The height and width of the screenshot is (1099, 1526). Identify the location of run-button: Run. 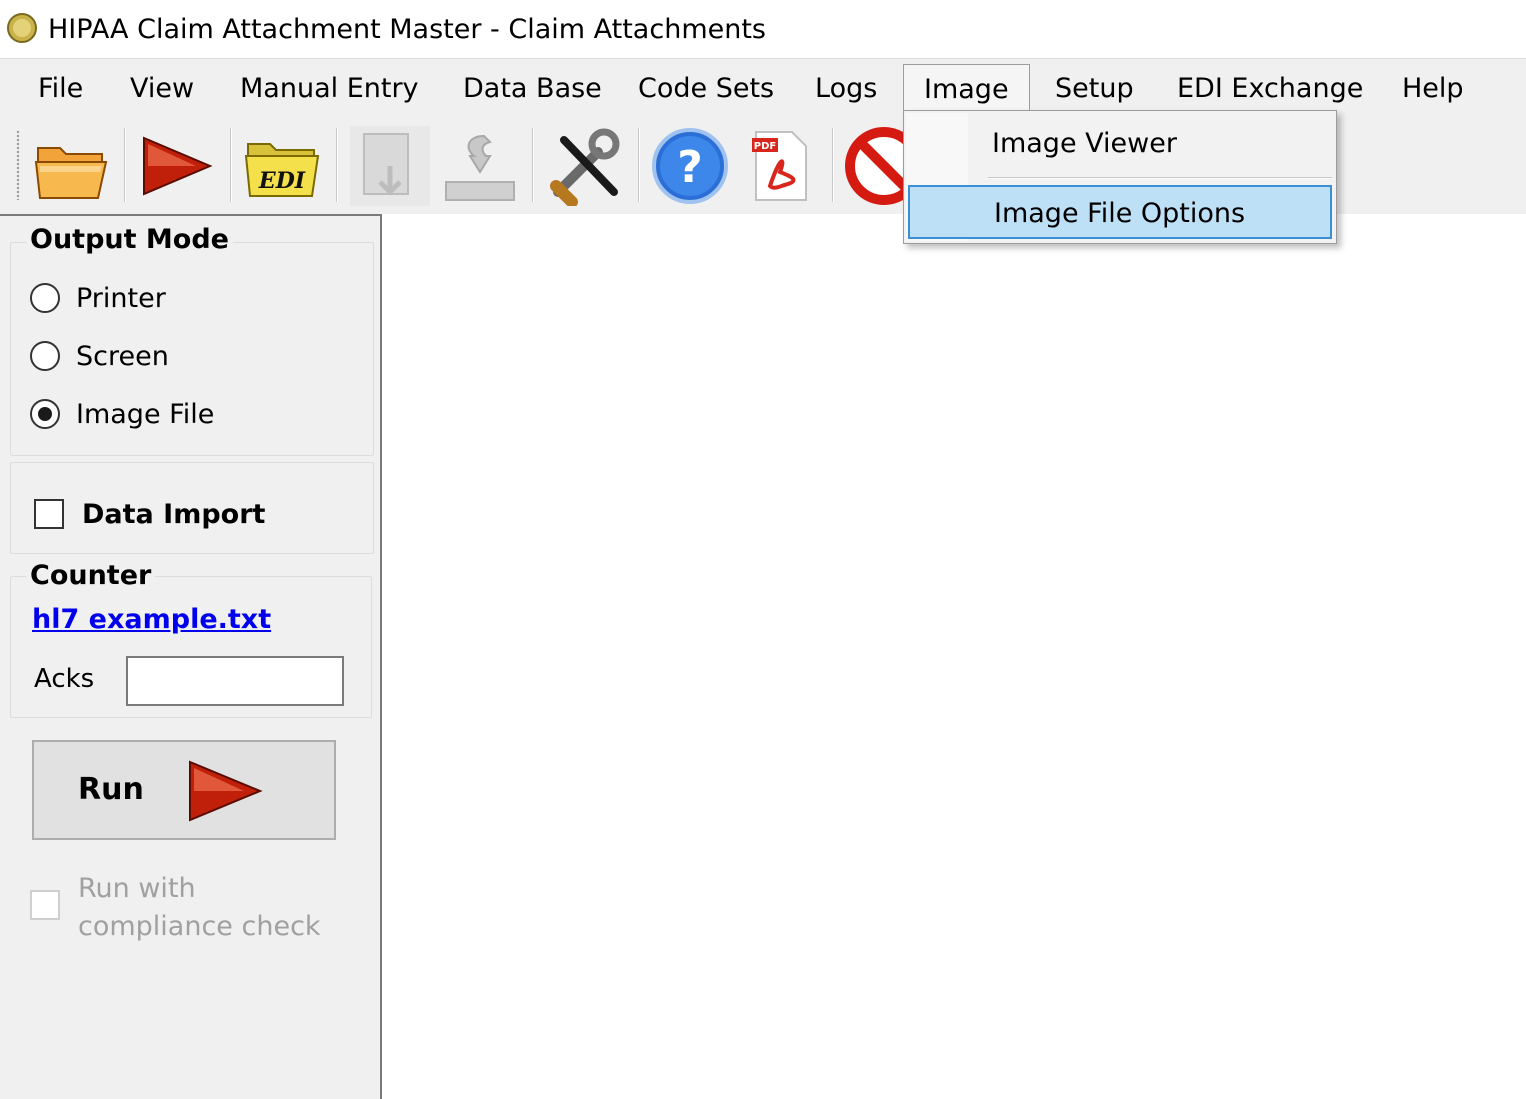
(184, 790).